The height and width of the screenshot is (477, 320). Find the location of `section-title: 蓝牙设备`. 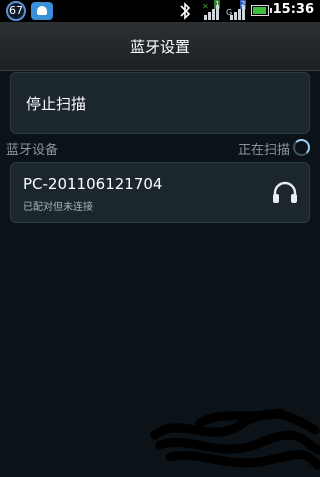

section-title: 蓝牙设备 is located at coordinates (32, 150).